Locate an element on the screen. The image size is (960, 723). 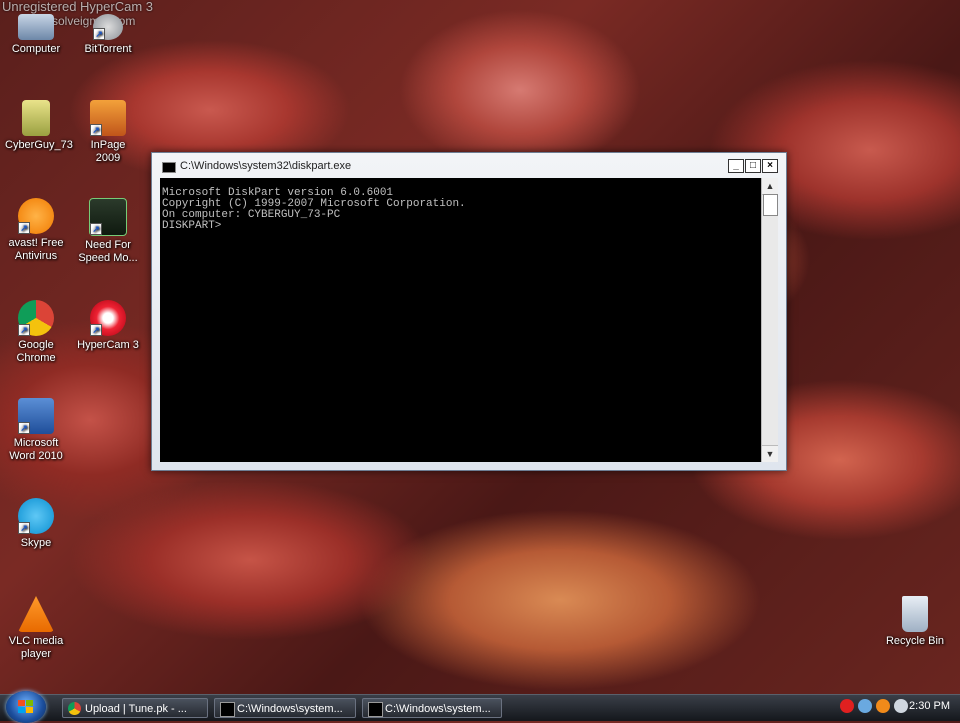
desktop-icon-avast: ↗ avast! Free Antivirus is located at coordinates (36, 230).